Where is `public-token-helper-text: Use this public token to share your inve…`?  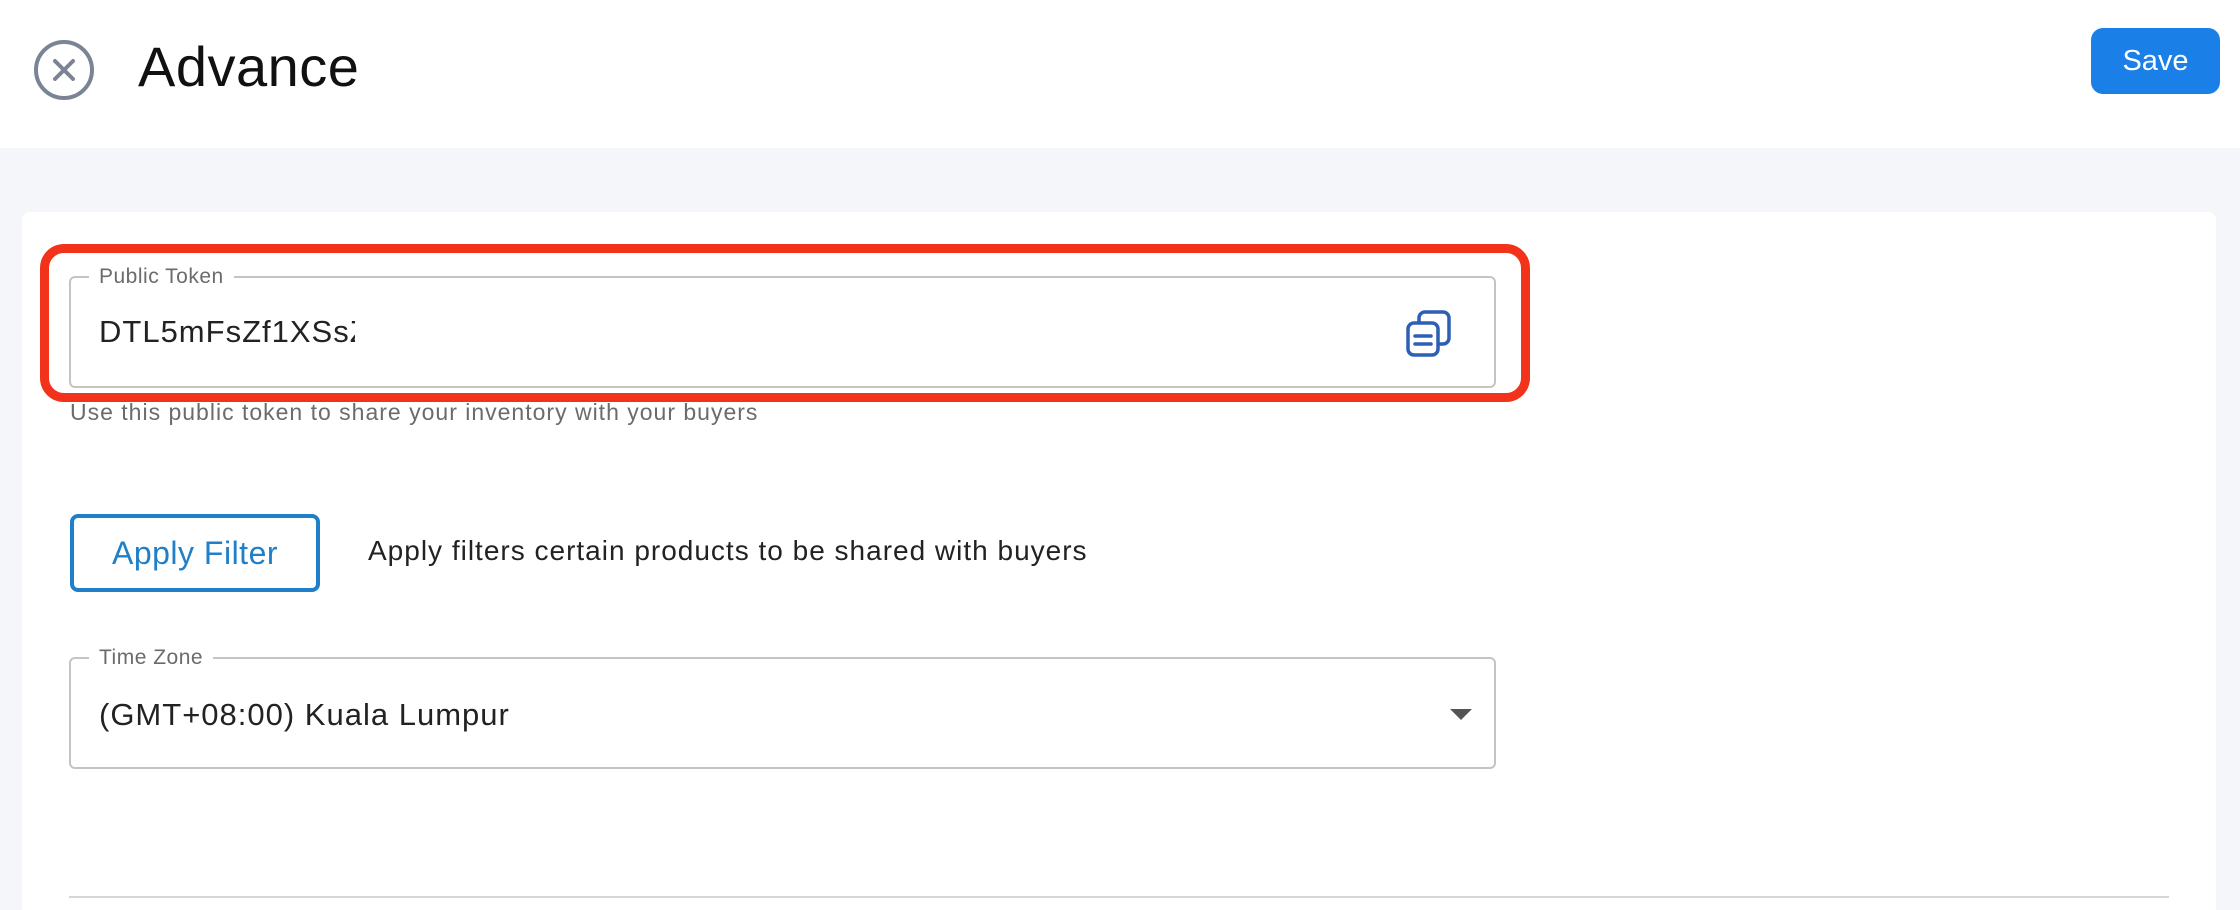
public-token-helper-text: Use this public token to share your inve… is located at coordinates (414, 412).